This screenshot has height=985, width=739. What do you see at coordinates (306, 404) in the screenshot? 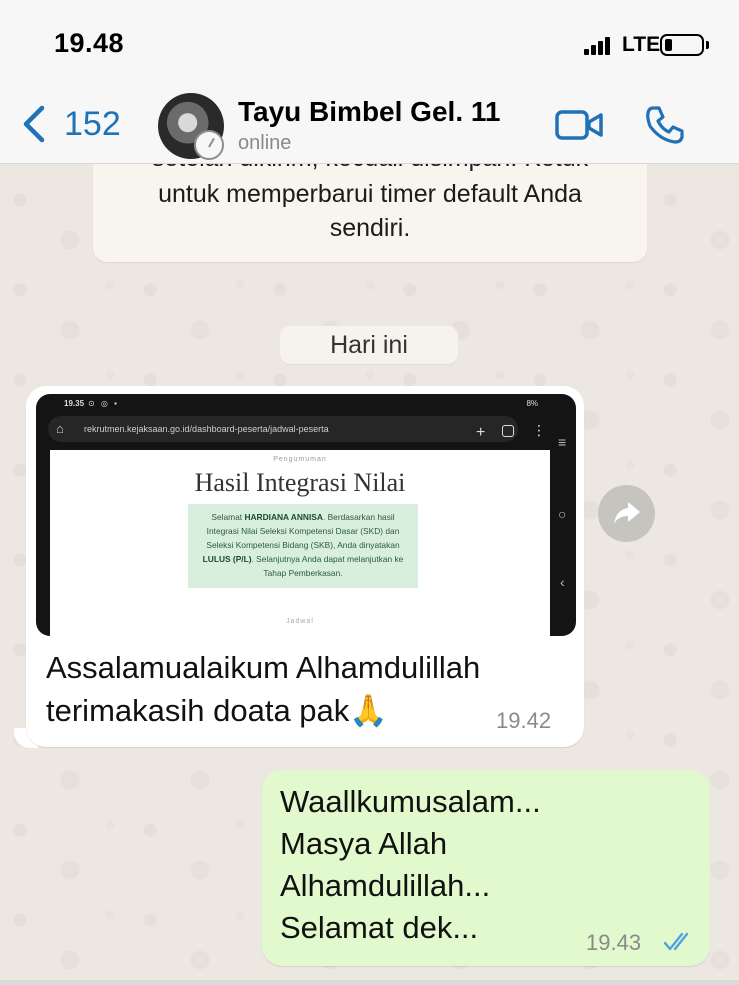
I see `screenshot-status-bar: 19.35 ⊙ ◎ ▪ 8%` at bounding box center [306, 404].